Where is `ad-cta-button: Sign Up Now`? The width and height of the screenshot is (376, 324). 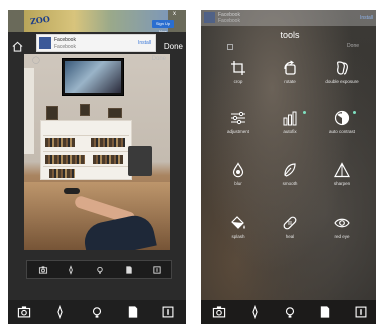 ad-cta-button: Sign Up Now is located at coordinates (163, 26).